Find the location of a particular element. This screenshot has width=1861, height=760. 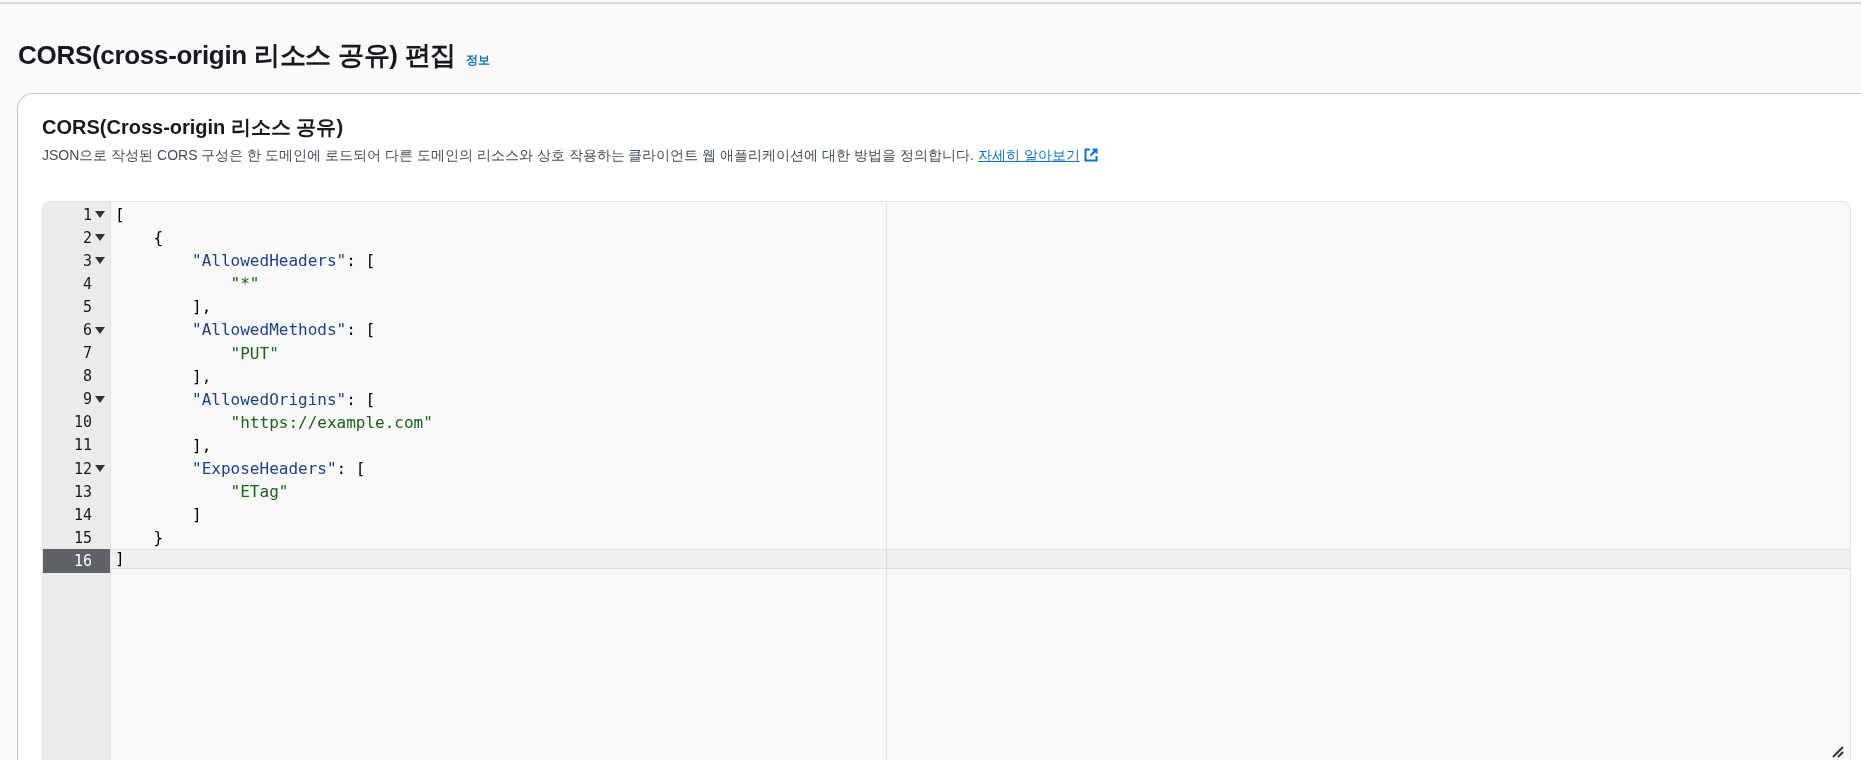

line-number: 16 is located at coordinates (82, 560).